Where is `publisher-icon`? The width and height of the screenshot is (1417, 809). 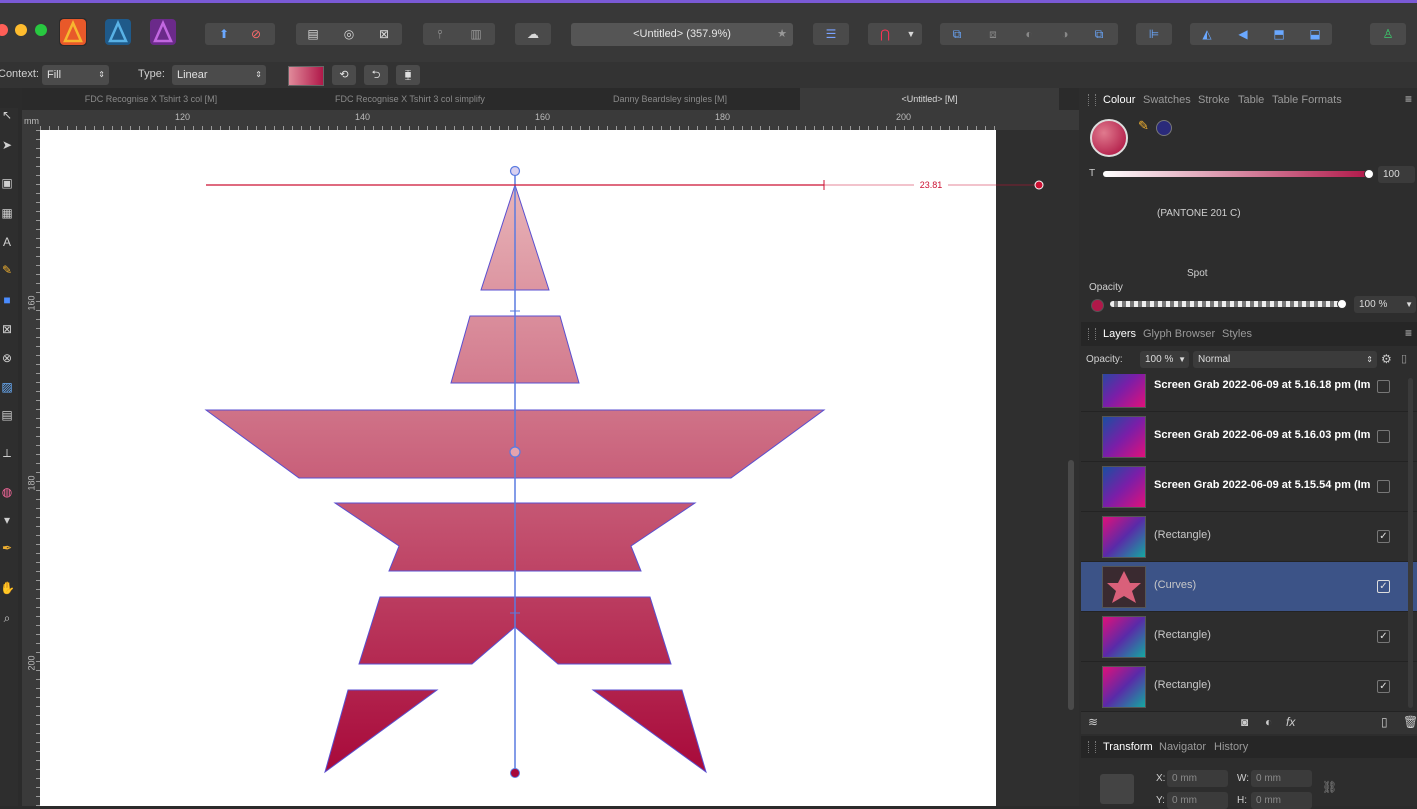 publisher-icon is located at coordinates (163, 32).